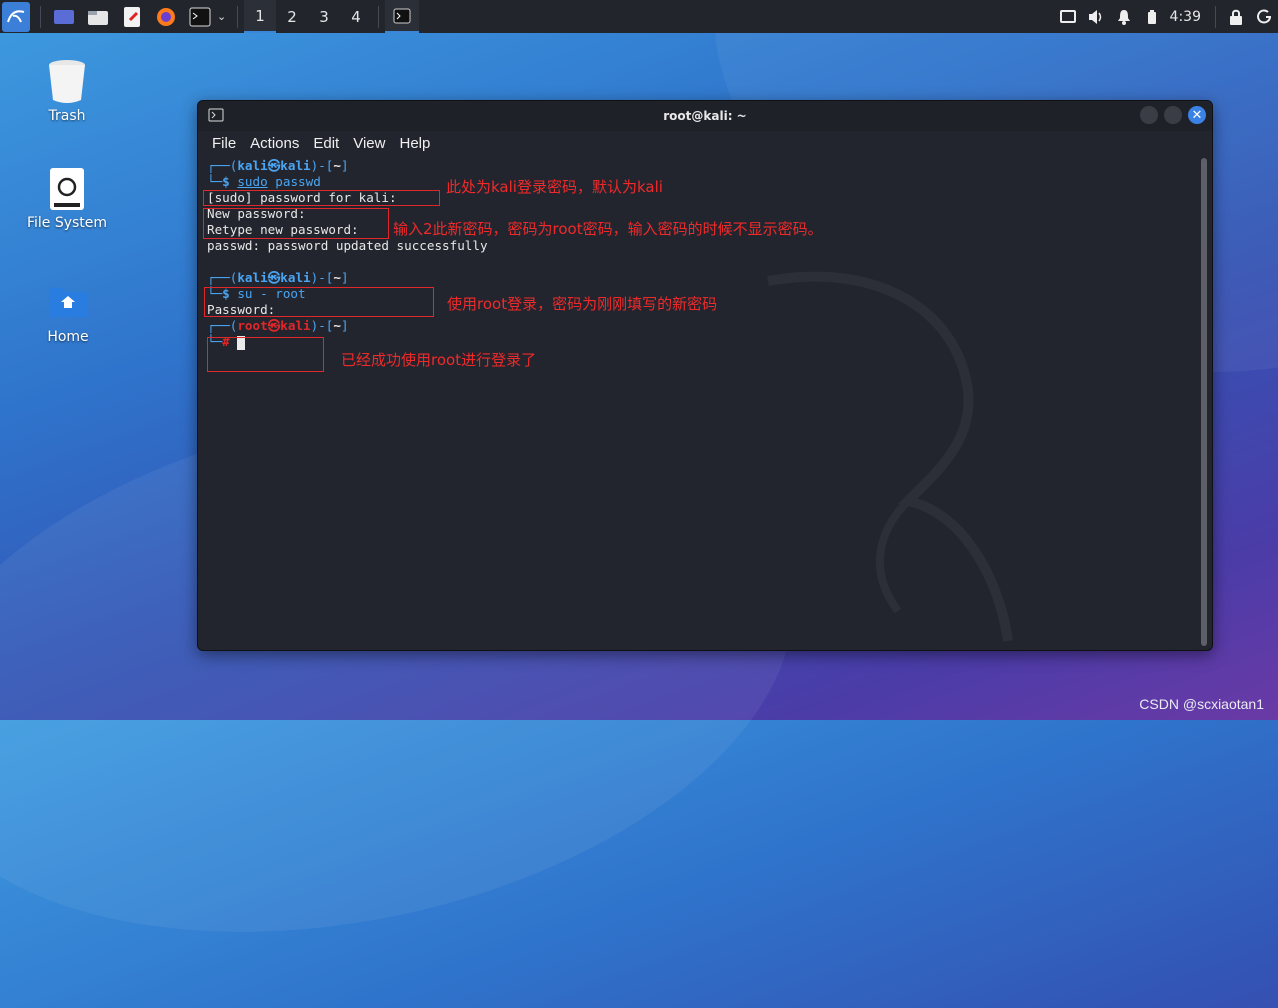 The height and width of the screenshot is (1008, 1278). Describe the element at coordinates (274, 143) in the screenshot. I see `menu-actions: Actions` at that location.